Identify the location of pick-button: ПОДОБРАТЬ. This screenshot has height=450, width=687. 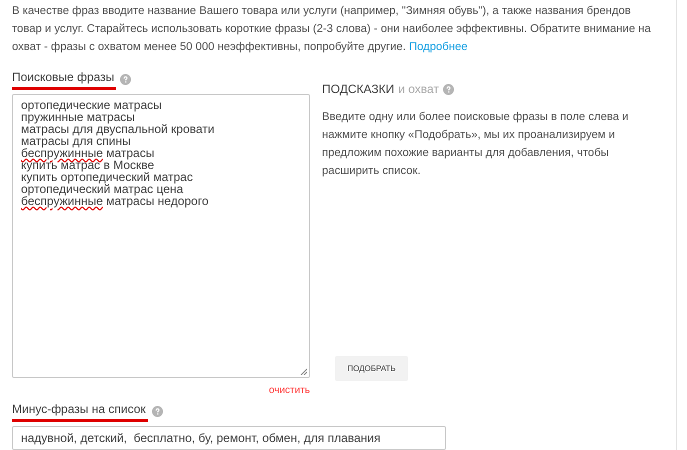
(371, 368).